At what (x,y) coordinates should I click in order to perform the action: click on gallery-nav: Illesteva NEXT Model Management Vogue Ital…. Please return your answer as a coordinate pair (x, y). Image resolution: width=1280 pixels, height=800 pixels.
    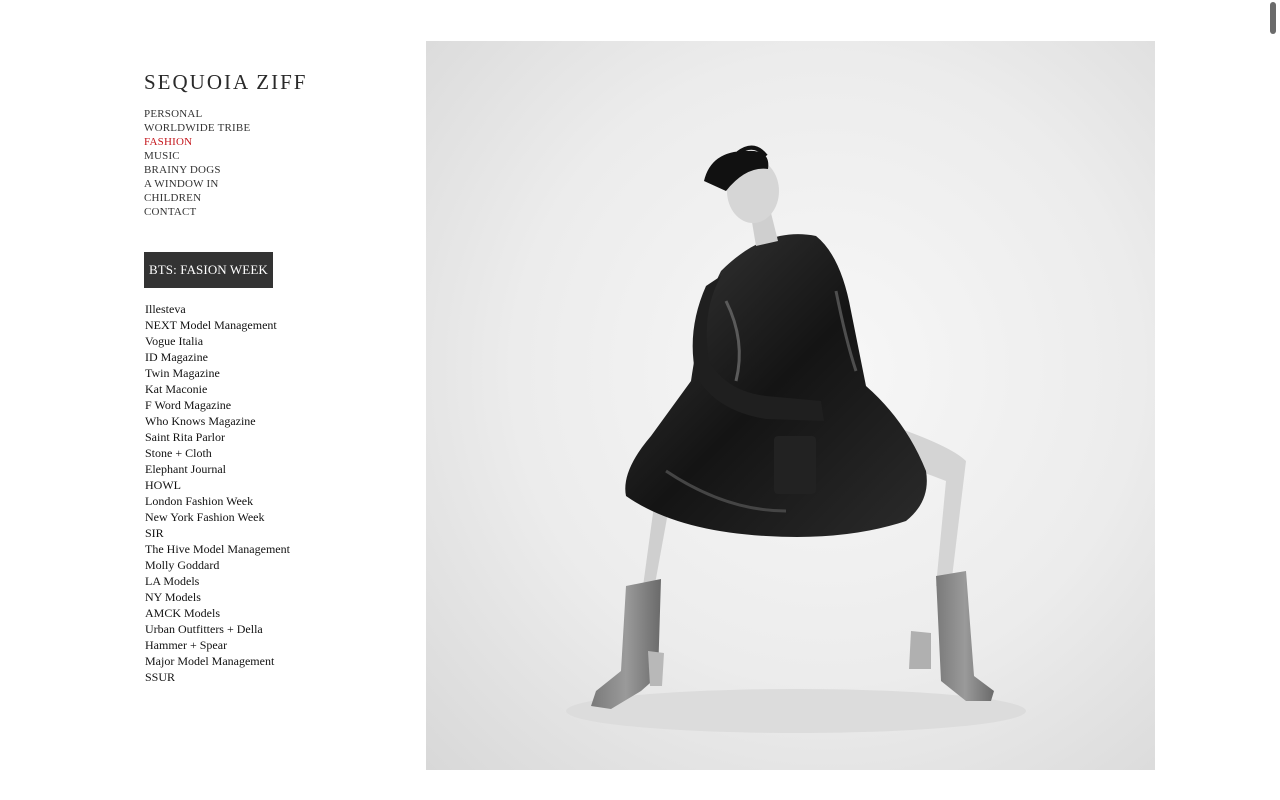
    Looking at the image, I should click on (274, 493).